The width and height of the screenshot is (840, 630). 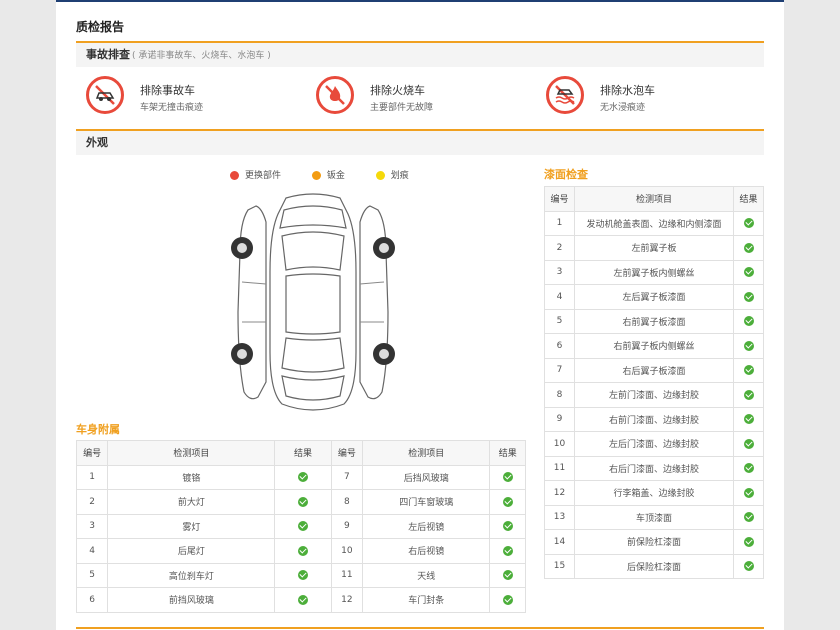 What do you see at coordinates (316, 175) in the screenshot?
I see `orange-dot-icon` at bounding box center [316, 175].